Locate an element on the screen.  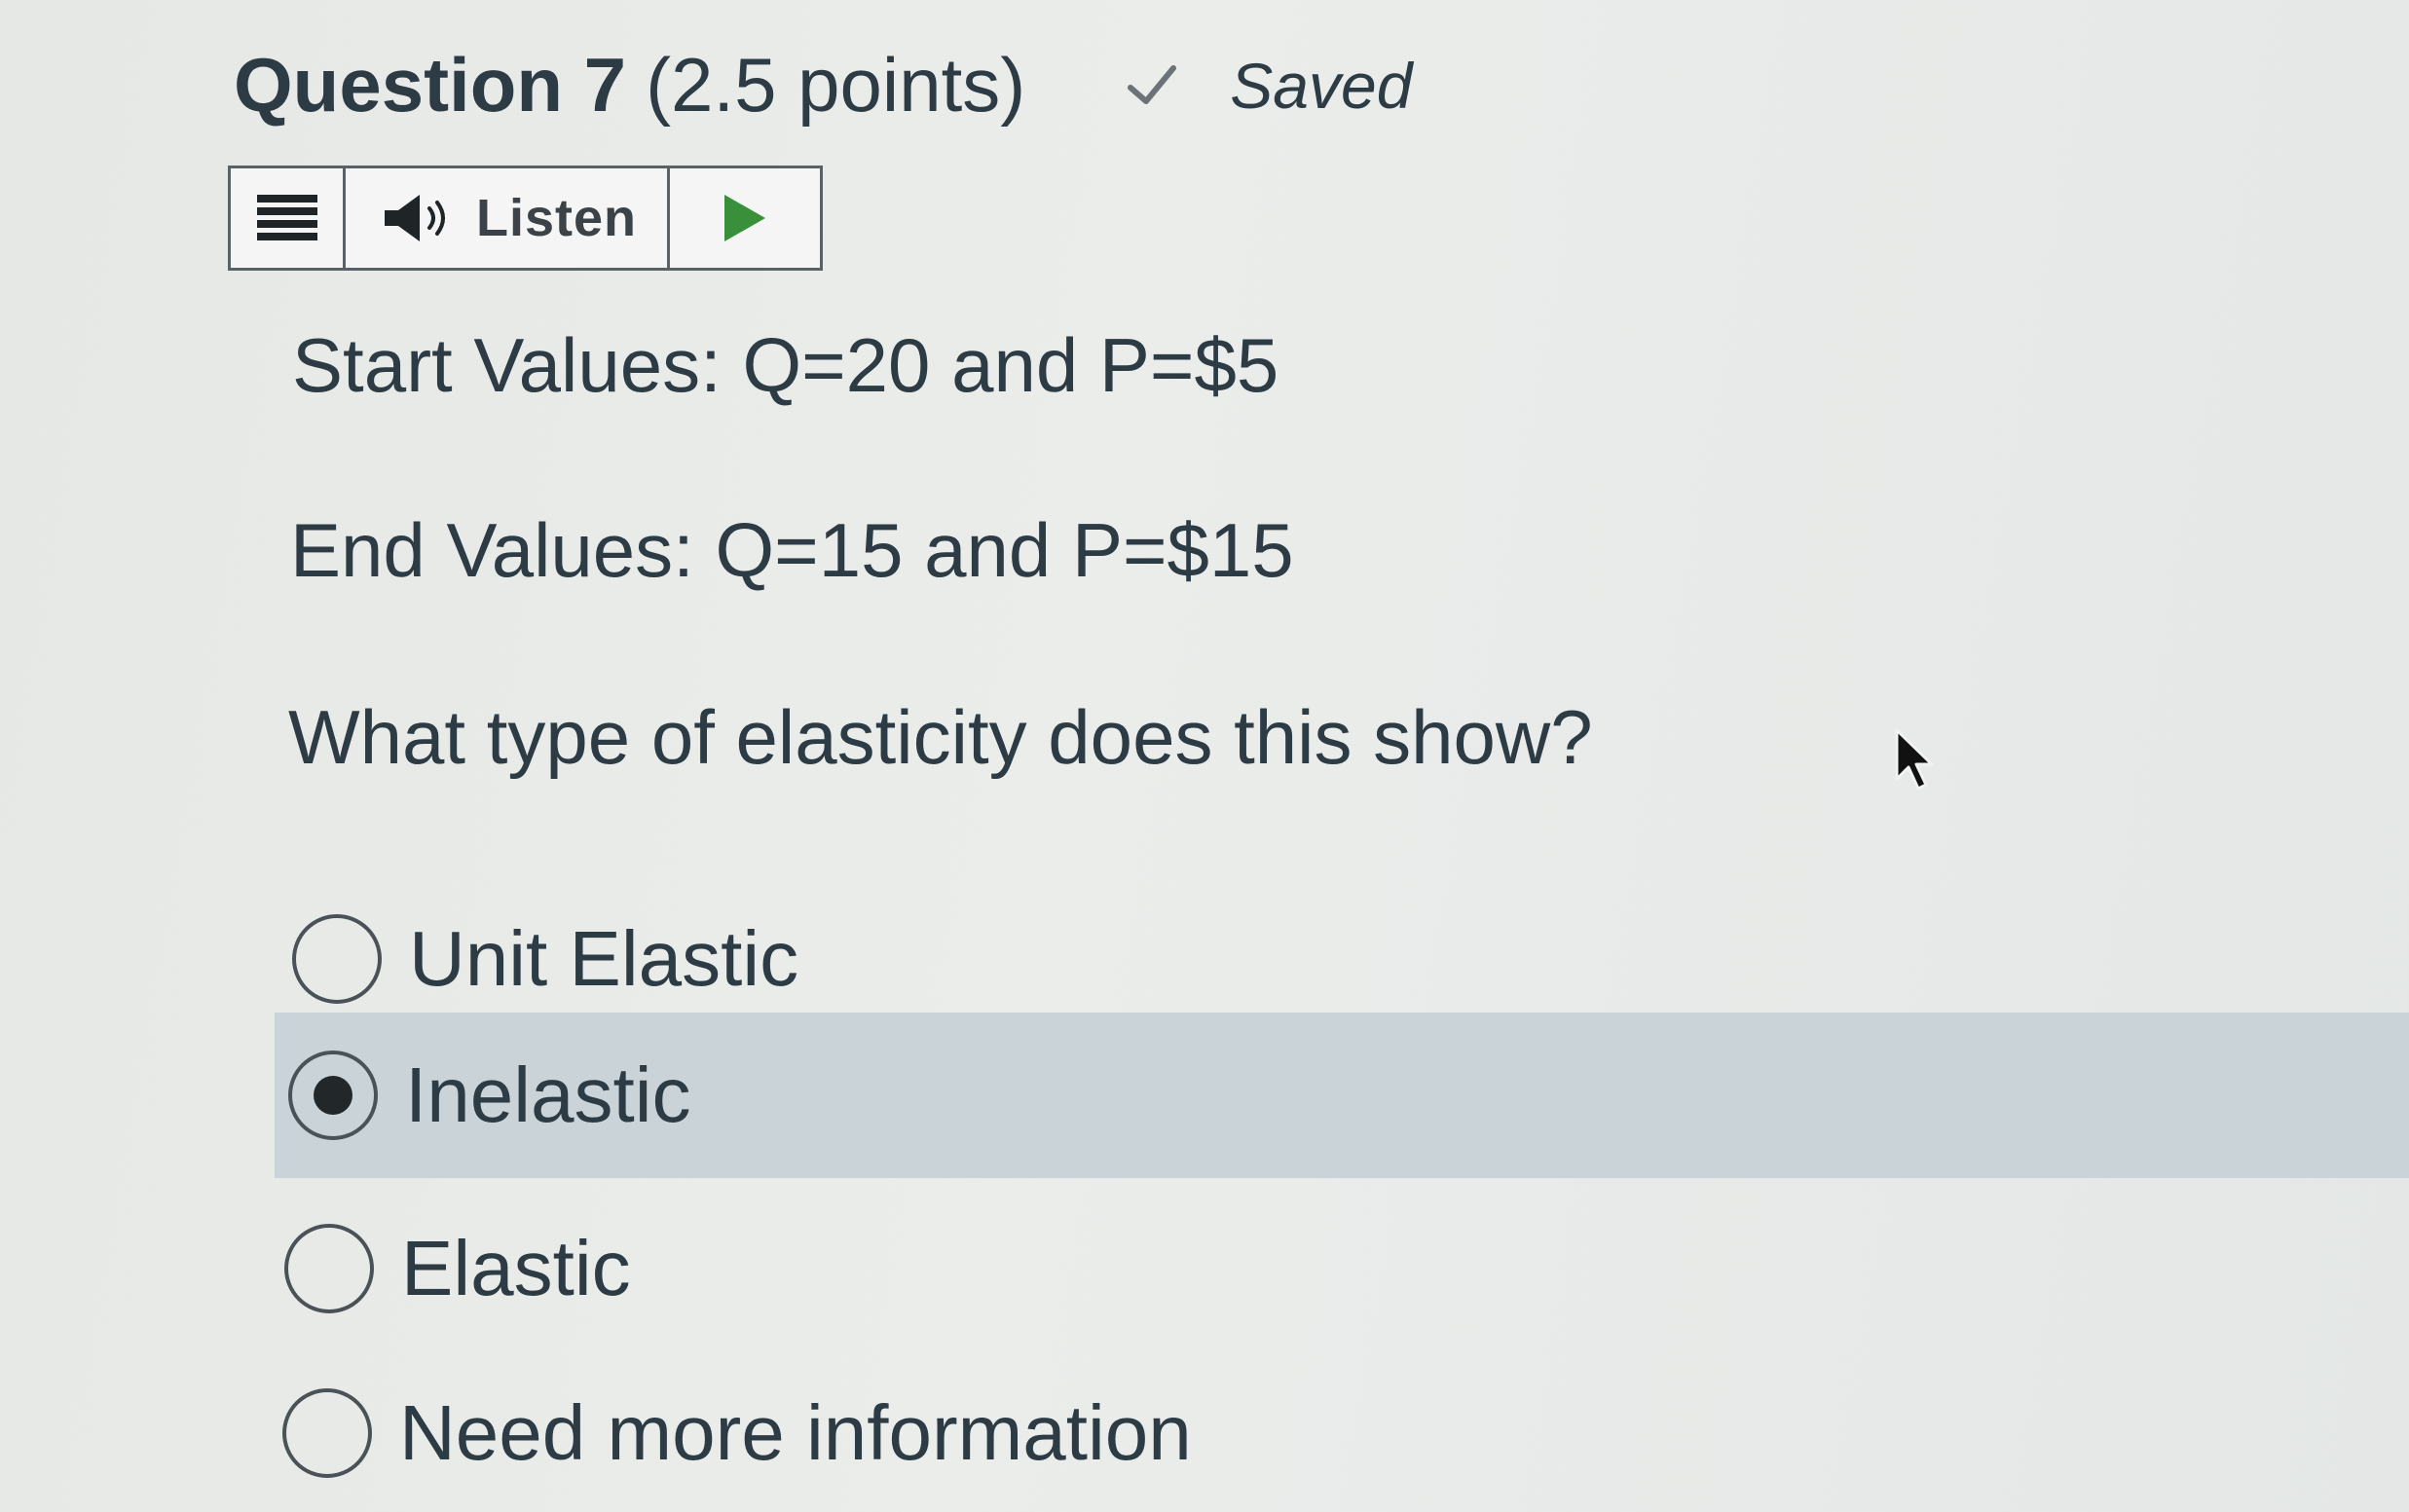
radio-button-selected is located at coordinates (333, 1095).